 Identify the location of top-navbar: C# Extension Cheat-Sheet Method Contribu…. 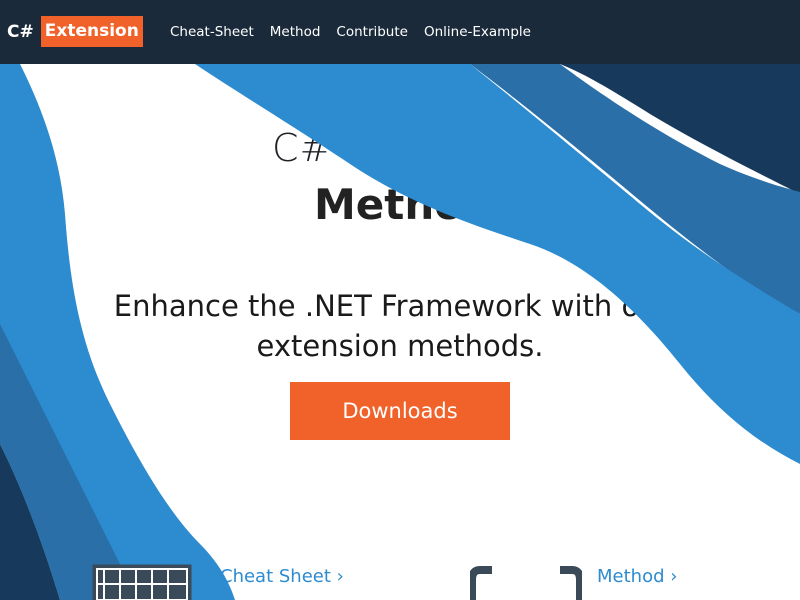
(400, 32).